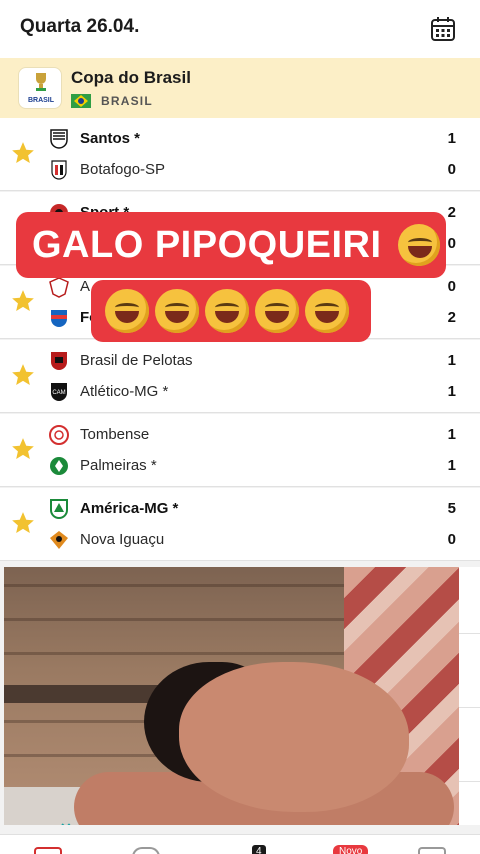 This screenshot has height=854, width=480. I want to click on nav-count-badge: 4, so click(259, 849).